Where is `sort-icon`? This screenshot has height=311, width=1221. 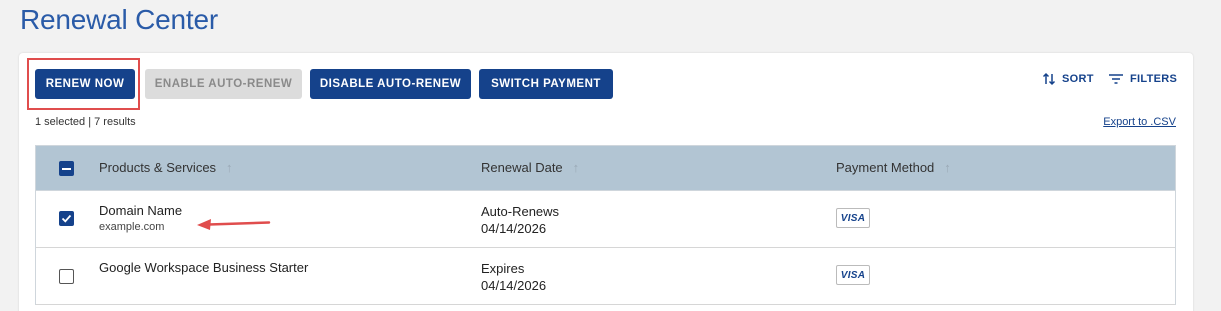 sort-icon is located at coordinates (1049, 79).